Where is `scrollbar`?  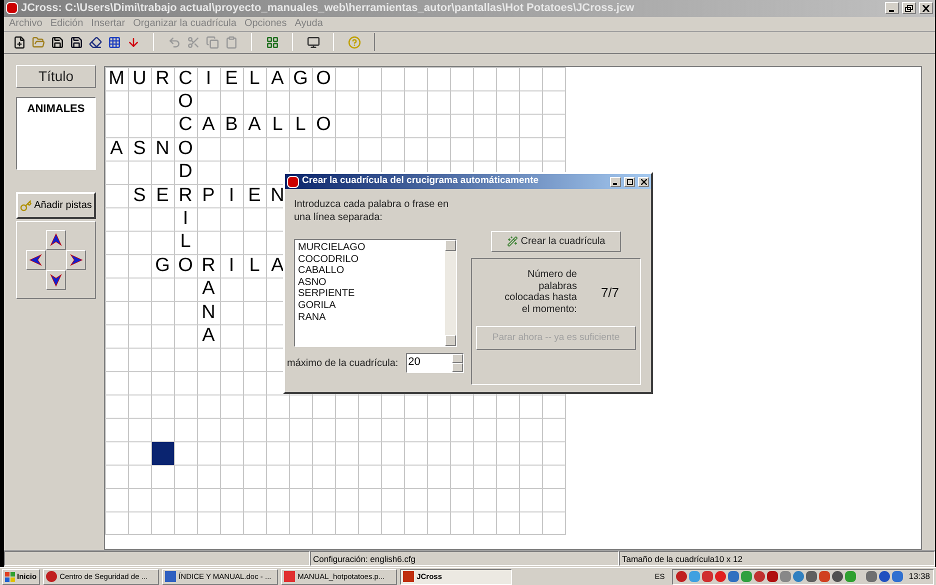 scrollbar is located at coordinates (450, 293).